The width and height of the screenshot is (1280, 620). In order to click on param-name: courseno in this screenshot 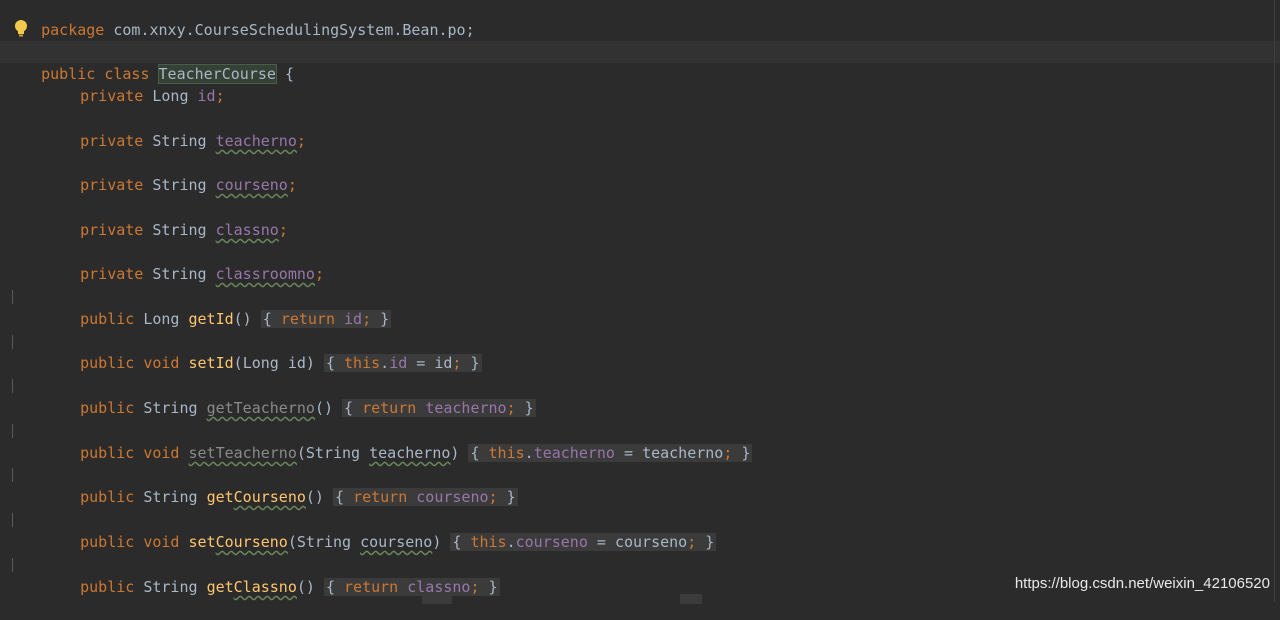, I will do `click(396, 542)`.